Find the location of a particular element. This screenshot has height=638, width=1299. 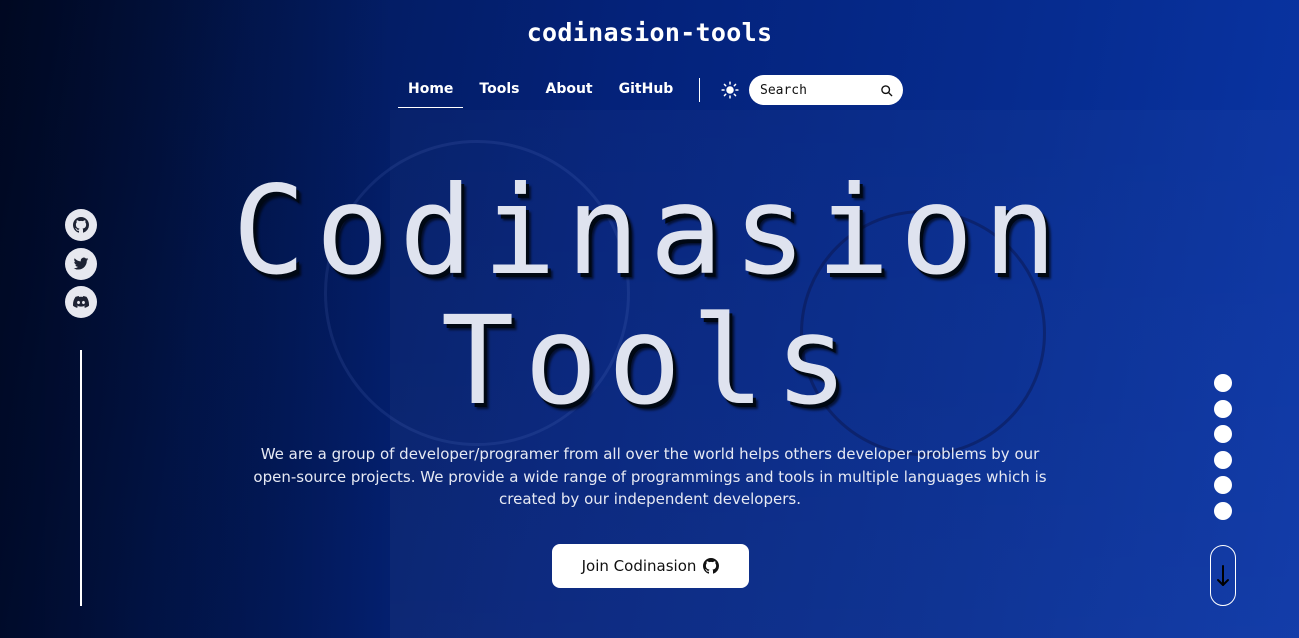

scroll-down-button is located at coordinates (1223, 575).